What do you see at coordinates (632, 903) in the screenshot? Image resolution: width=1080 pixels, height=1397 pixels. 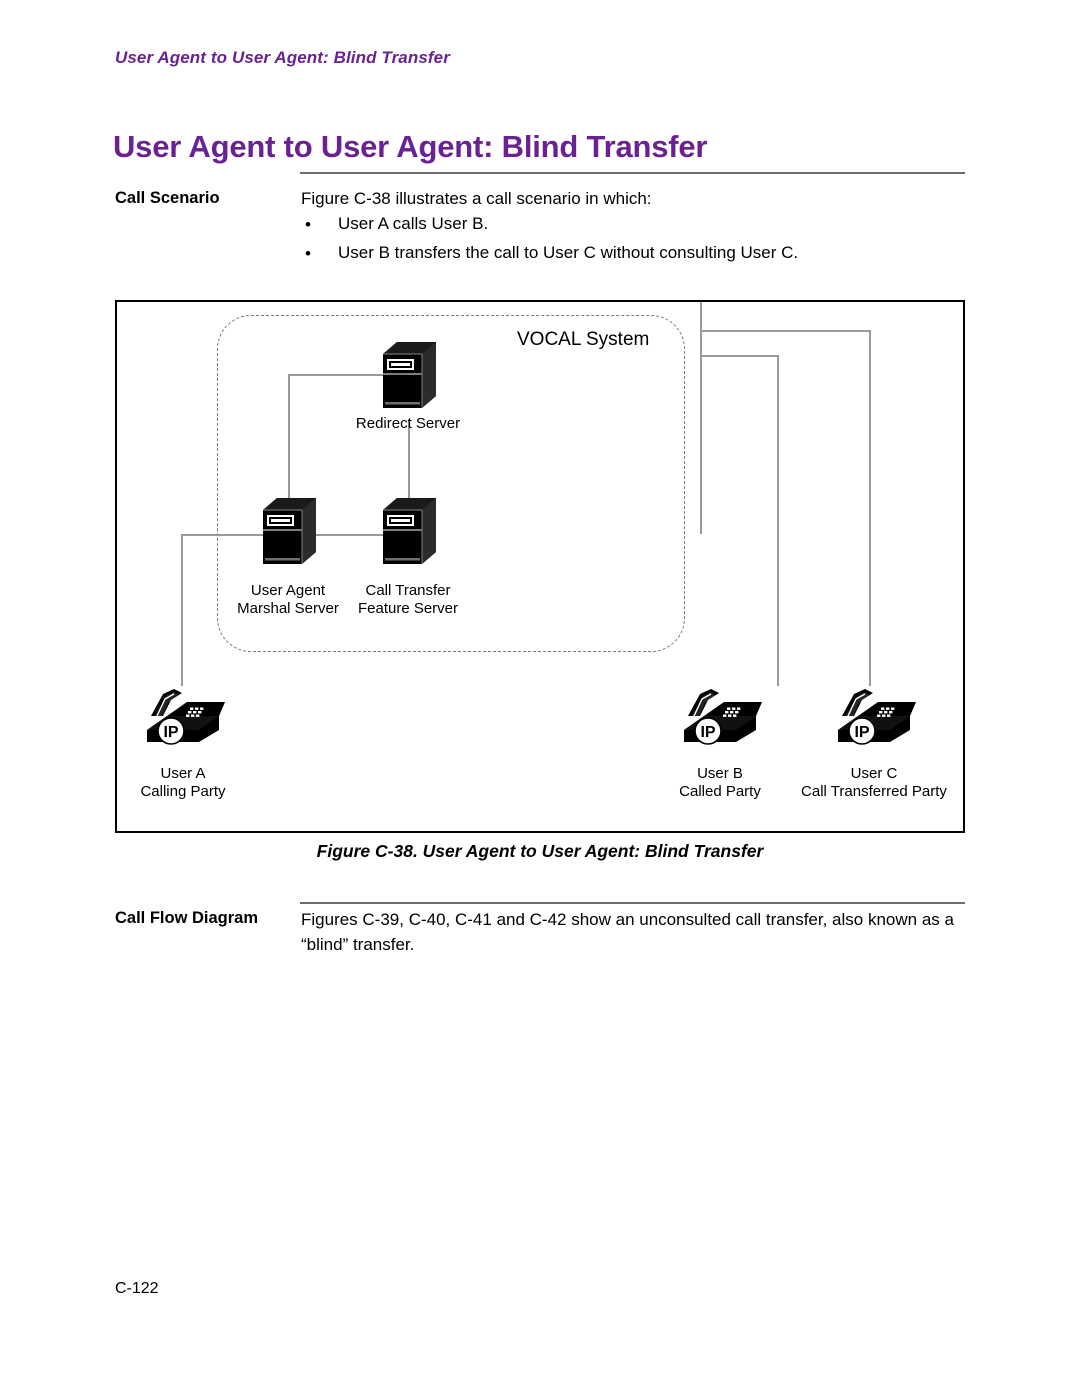 I see `section-rule-call-flow` at bounding box center [632, 903].